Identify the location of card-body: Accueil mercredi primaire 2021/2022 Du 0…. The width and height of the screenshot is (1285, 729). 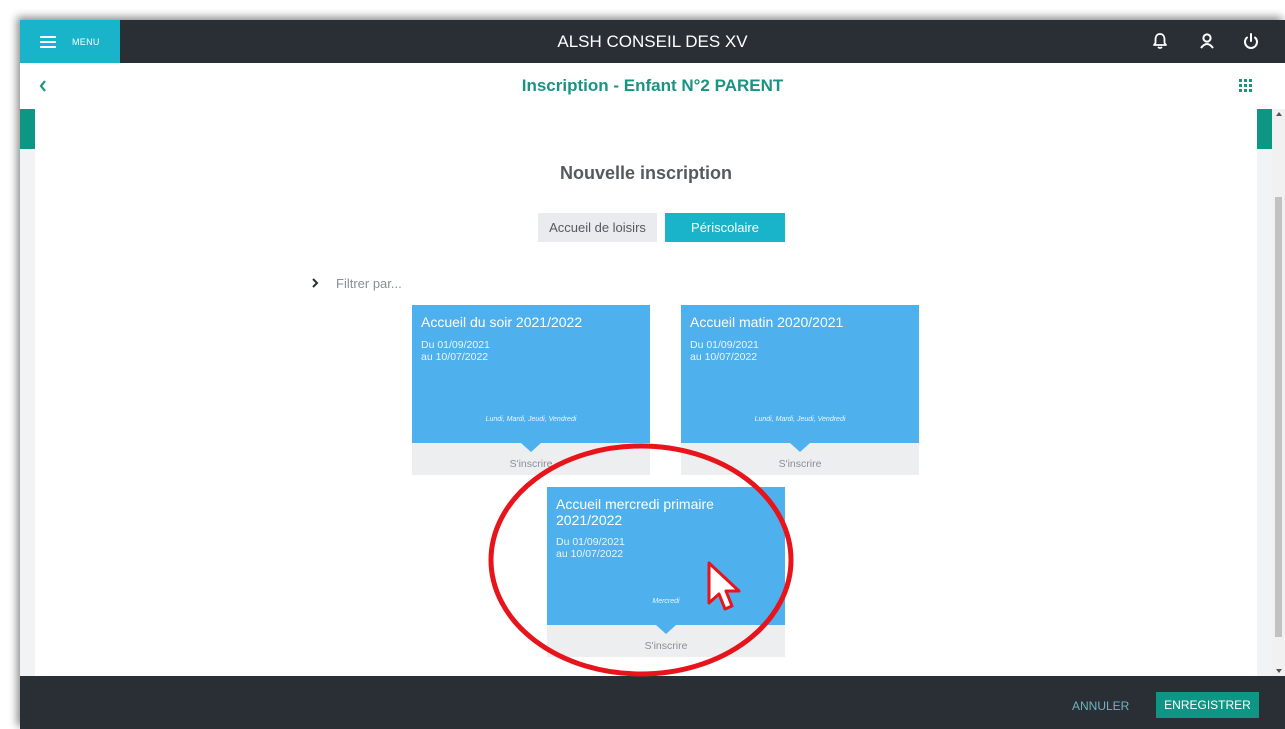
(666, 556).